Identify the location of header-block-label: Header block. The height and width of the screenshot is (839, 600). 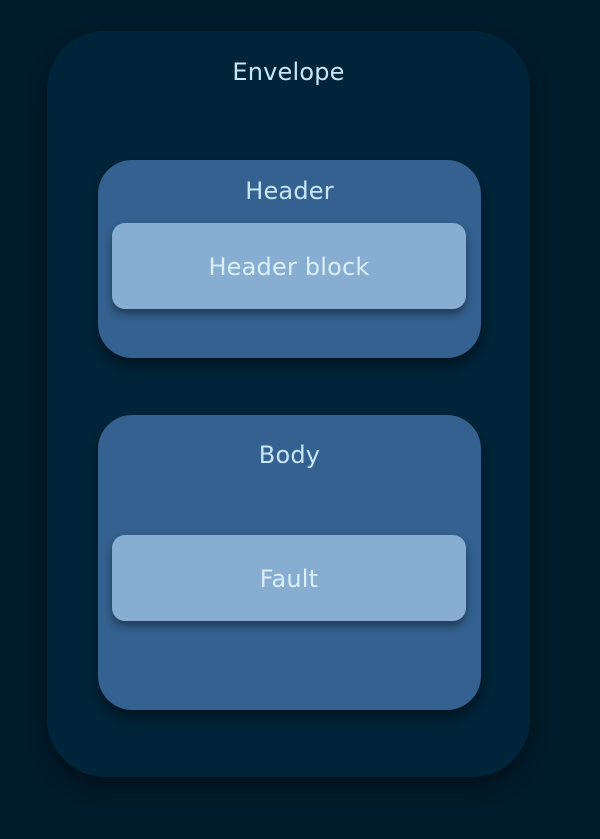
(289, 267).